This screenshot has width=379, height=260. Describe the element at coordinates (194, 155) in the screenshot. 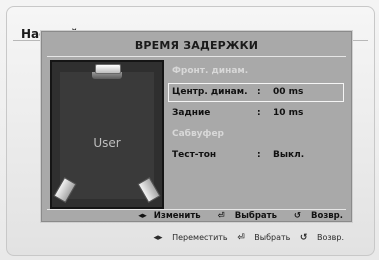

I see `menu-item-label: Тест-тон` at that location.